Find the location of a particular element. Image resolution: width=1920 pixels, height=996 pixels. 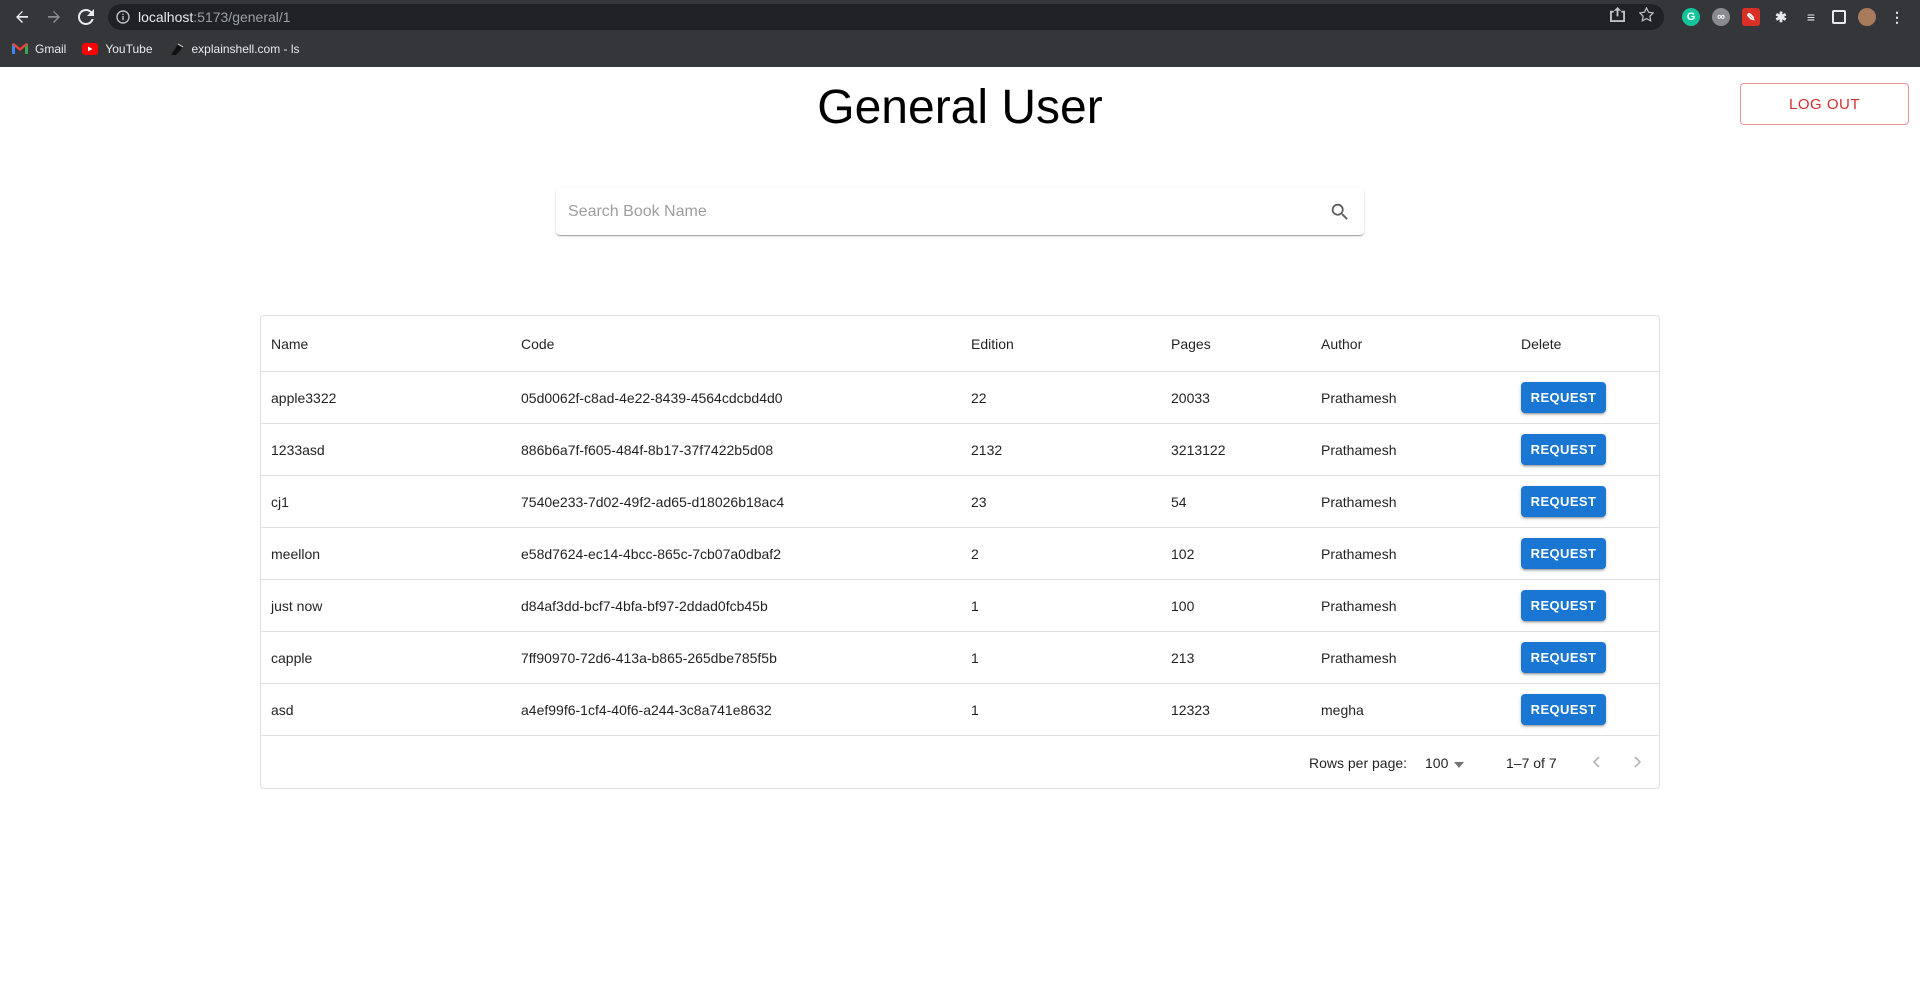

column-header-author: Author is located at coordinates (1341, 343).